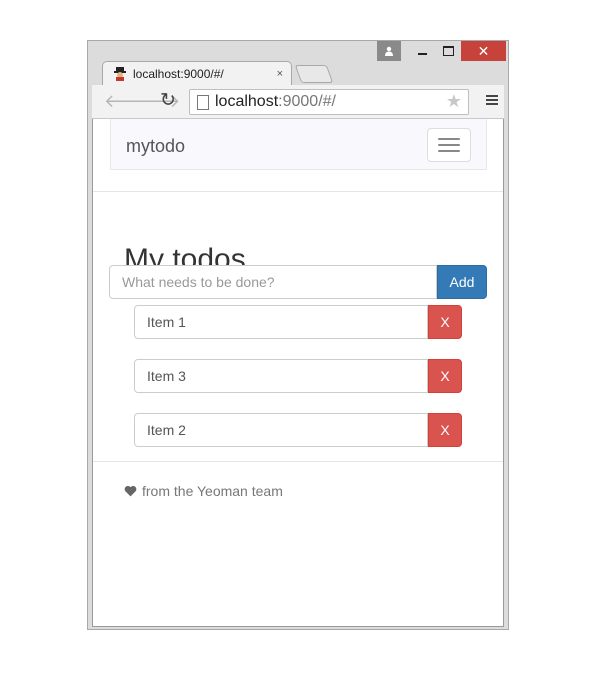  I want to click on todo-list: X X X, so click(298, 386).